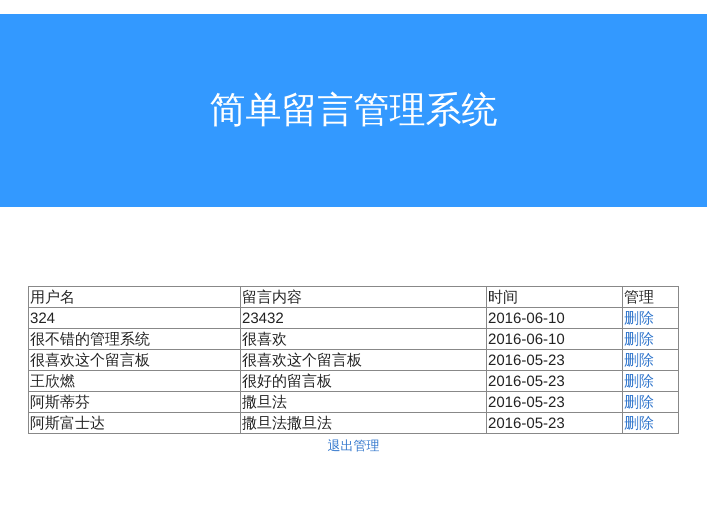 The image size is (707, 520). What do you see at coordinates (363, 381) in the screenshot?
I see `table-cell: 很好的留言板` at bounding box center [363, 381].